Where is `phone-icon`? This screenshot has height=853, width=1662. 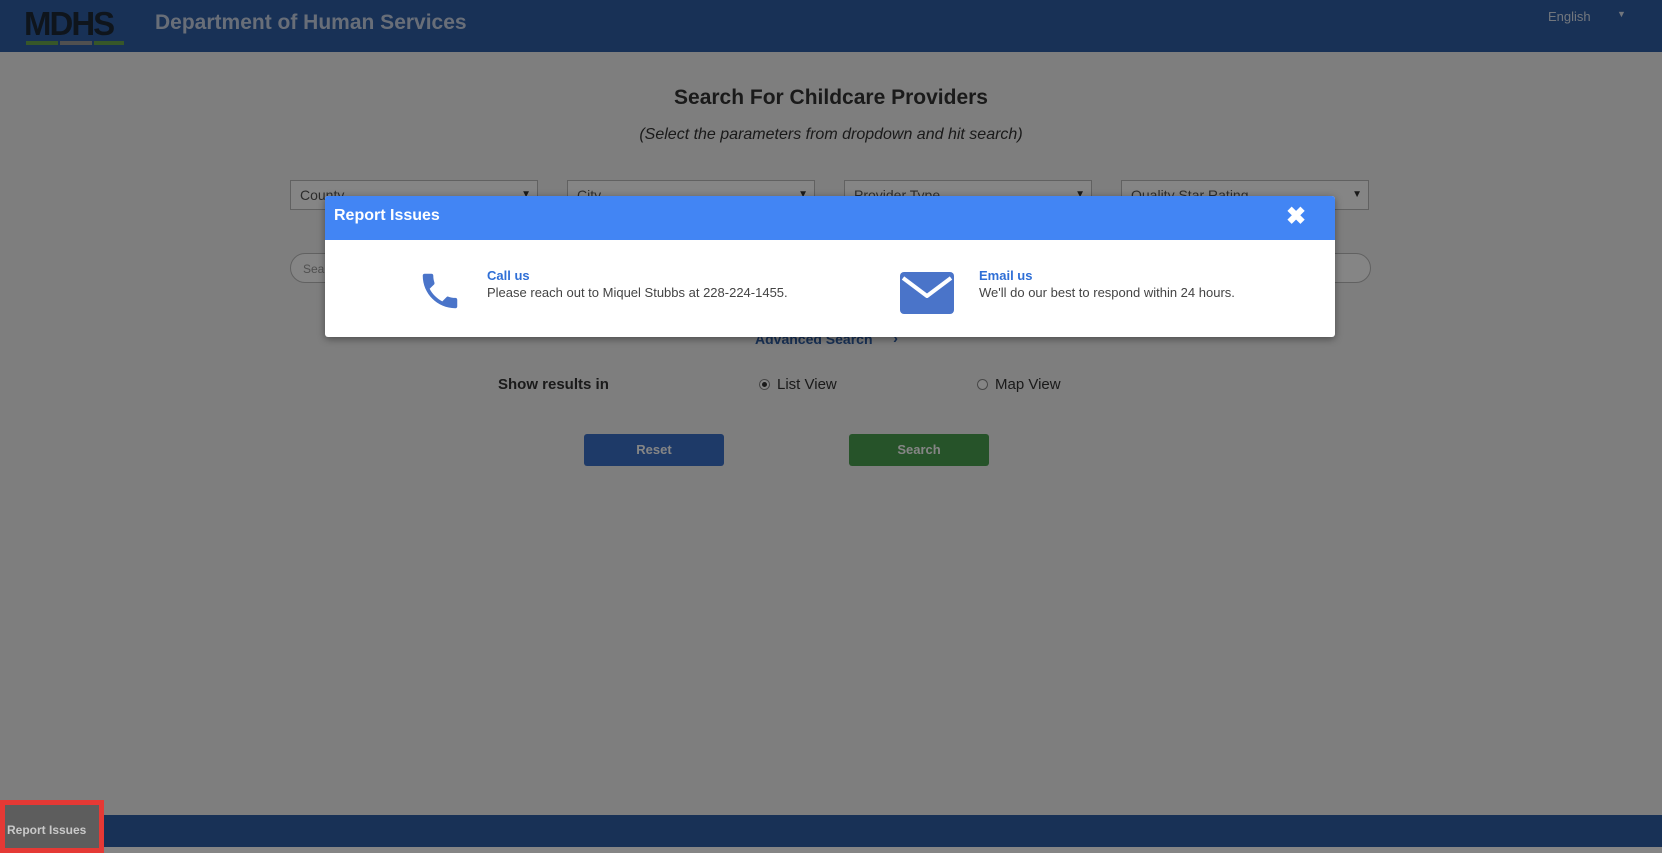 phone-icon is located at coordinates (440, 291).